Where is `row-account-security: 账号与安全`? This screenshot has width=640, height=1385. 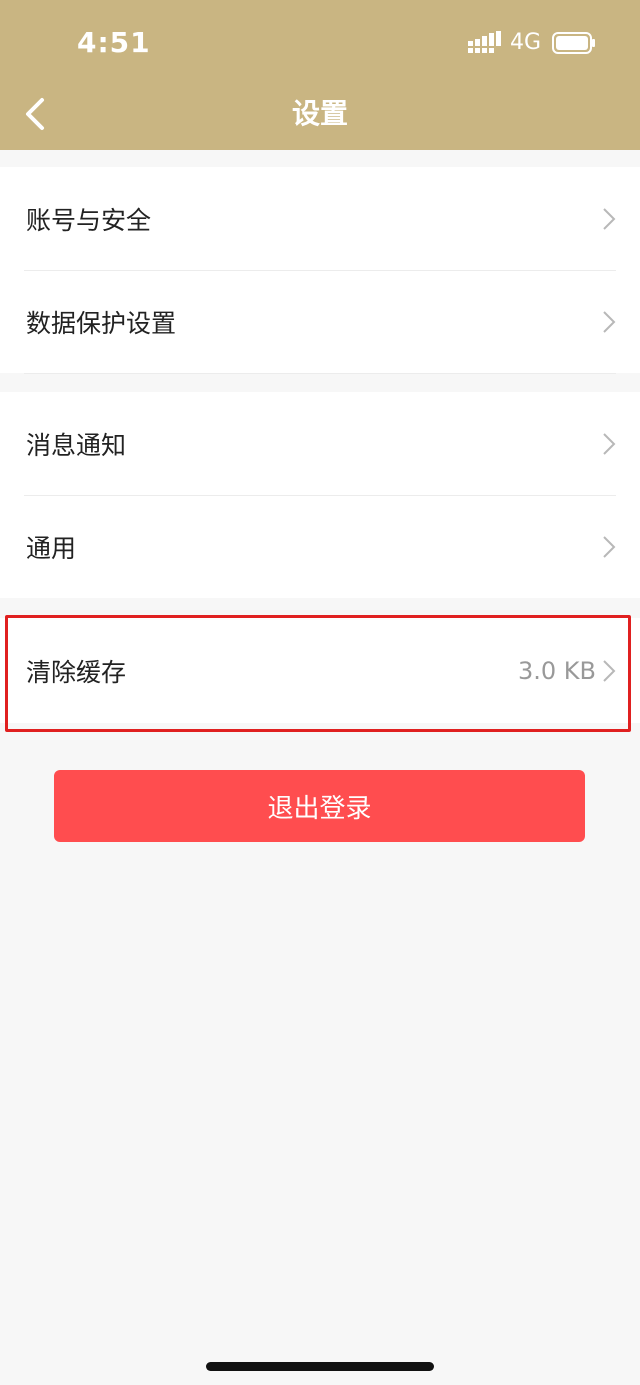
row-account-security: 账号与安全 is located at coordinates (320, 218).